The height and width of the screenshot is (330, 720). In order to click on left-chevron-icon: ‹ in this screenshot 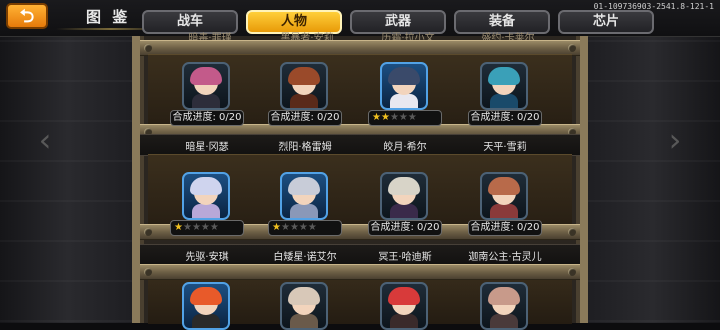, I will do `click(45, 140)`.